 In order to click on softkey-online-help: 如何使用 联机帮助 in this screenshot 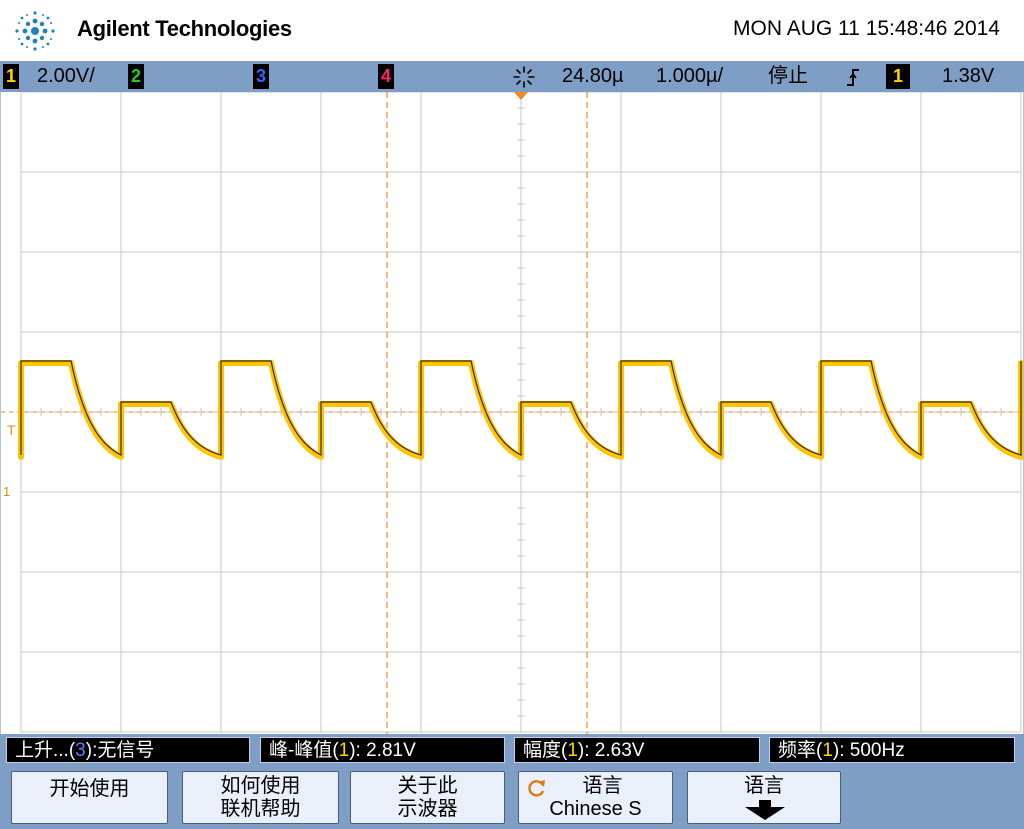, I will do `click(260, 797)`.